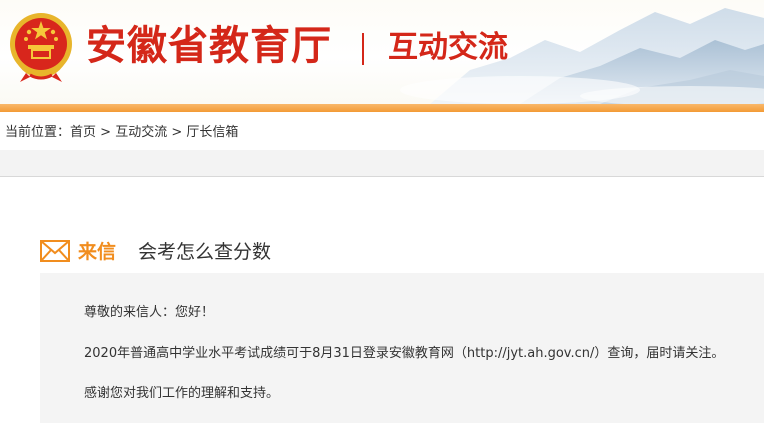 Image resolution: width=764 pixels, height=423 pixels. Describe the element at coordinates (382, 135) in the screenshot. I see `breadcrumb: 当前位置：首页 > 互动交流 > 厅长信箱` at that location.